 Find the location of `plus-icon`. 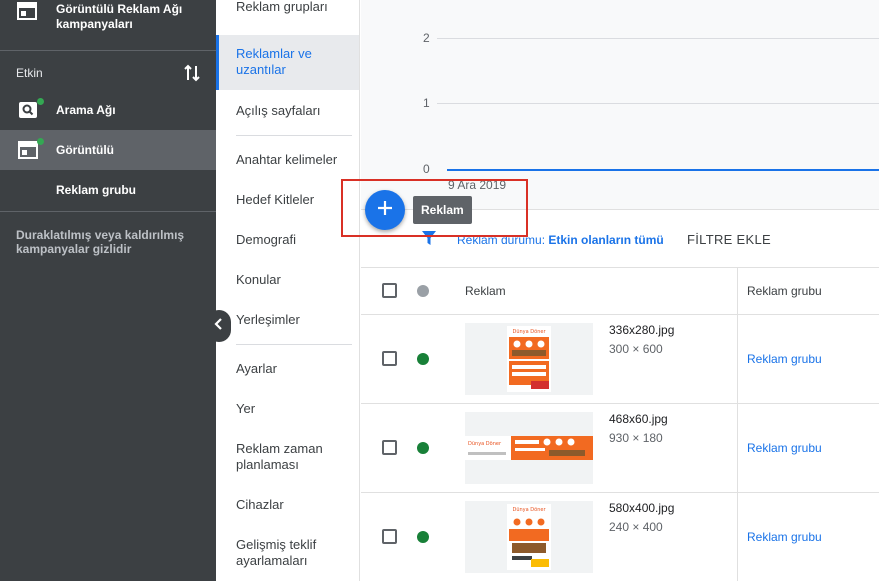

plus-icon is located at coordinates (385, 210).